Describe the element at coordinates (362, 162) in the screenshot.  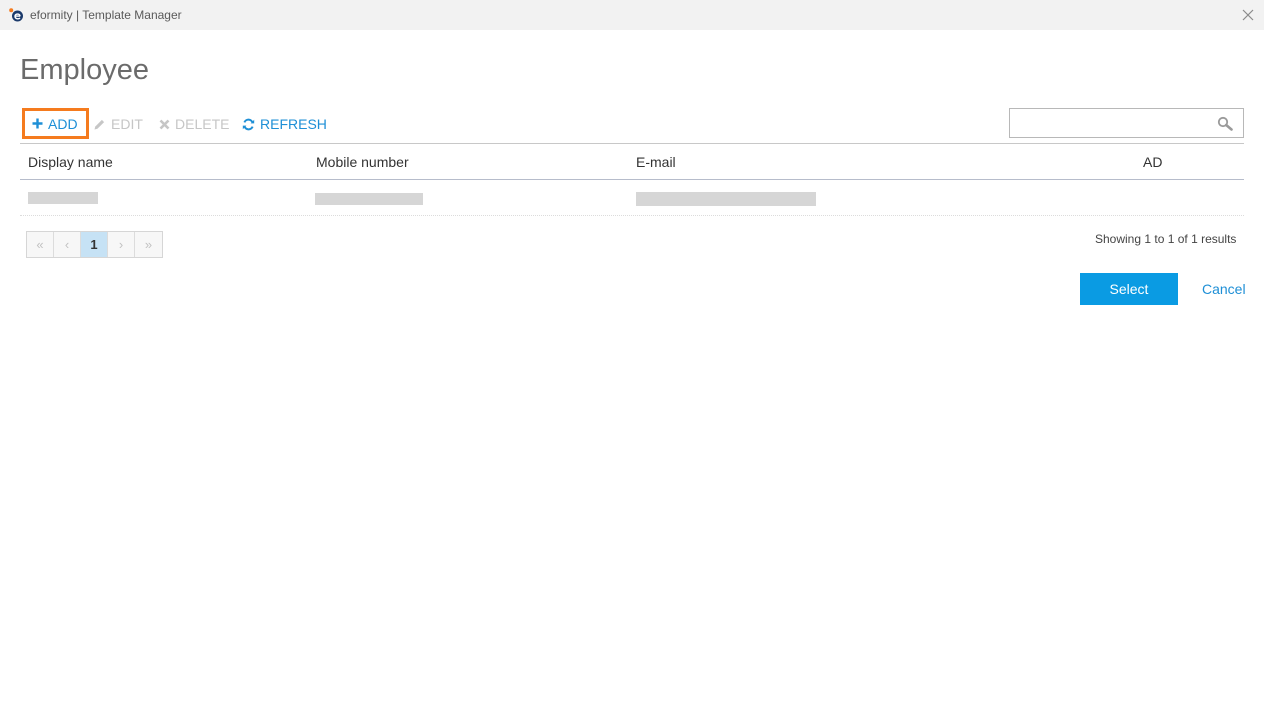
I see `column-header-mobile-number: Mobile number` at that location.